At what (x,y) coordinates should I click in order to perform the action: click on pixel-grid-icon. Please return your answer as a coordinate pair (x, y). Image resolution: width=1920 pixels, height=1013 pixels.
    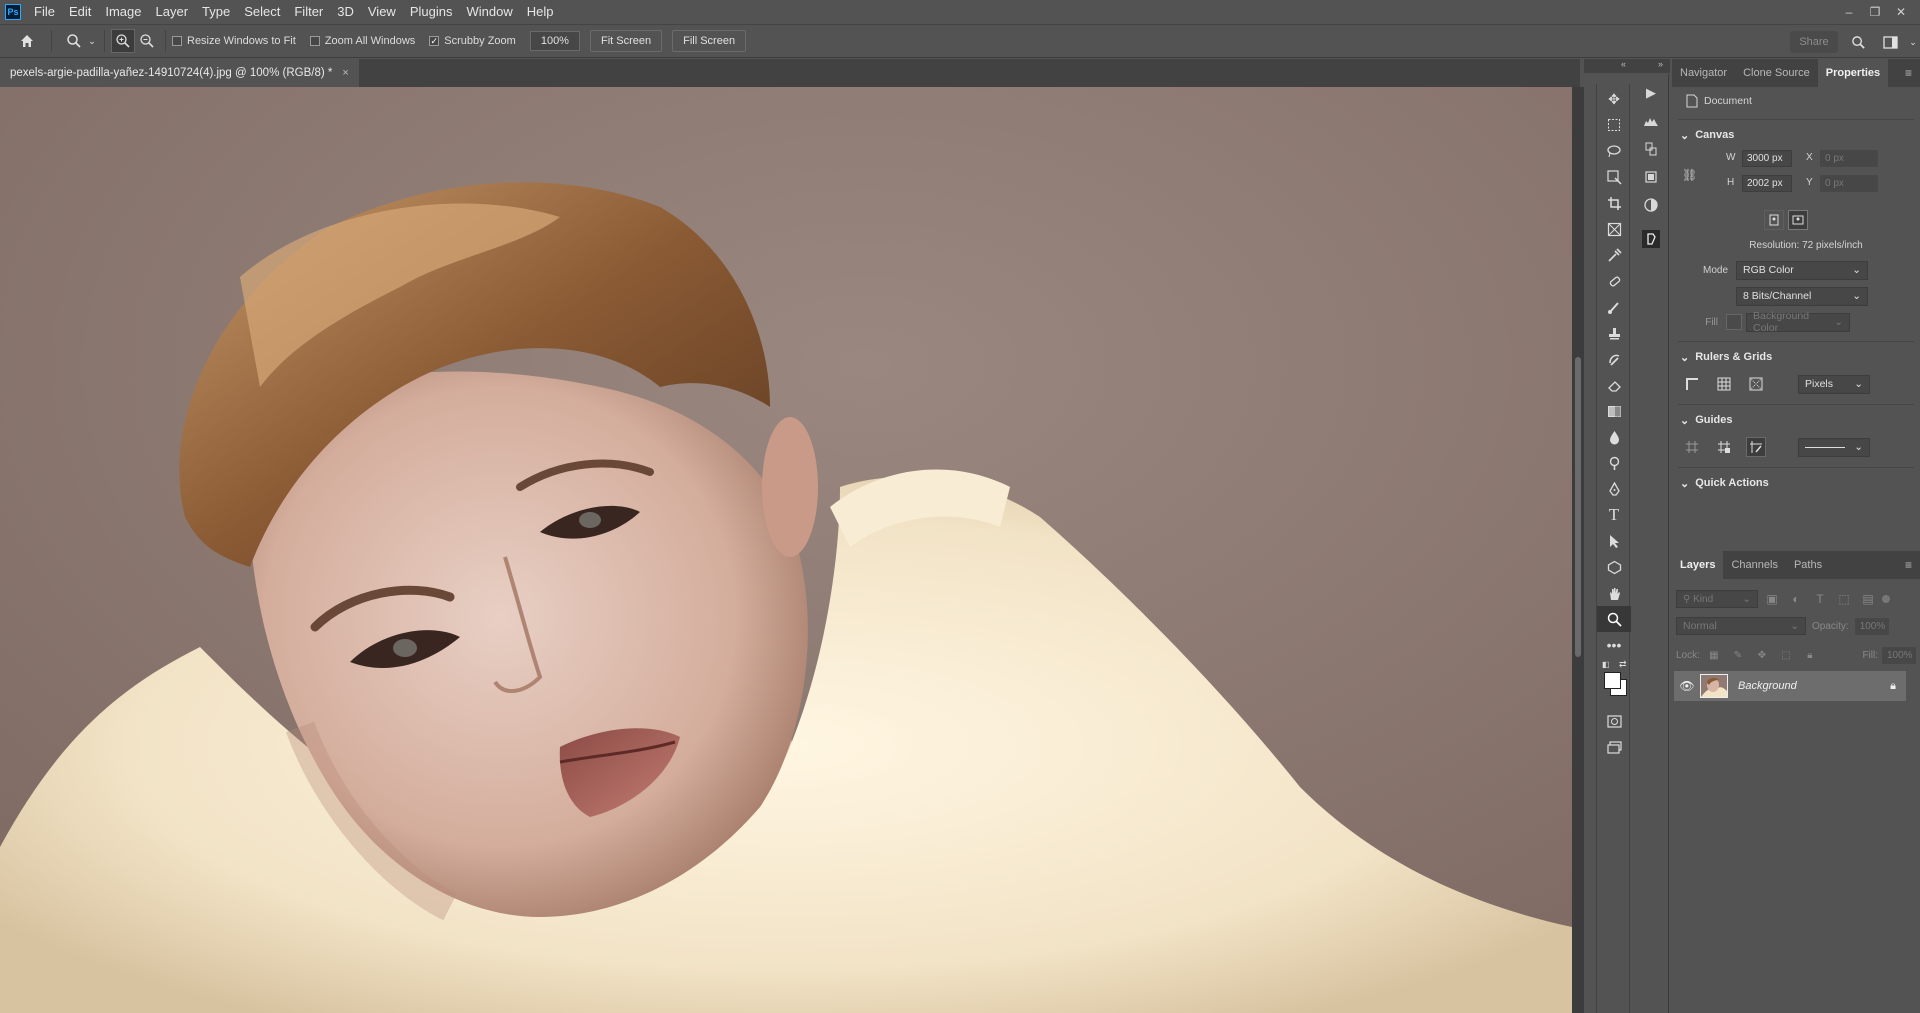
    Looking at the image, I should click on (1756, 384).